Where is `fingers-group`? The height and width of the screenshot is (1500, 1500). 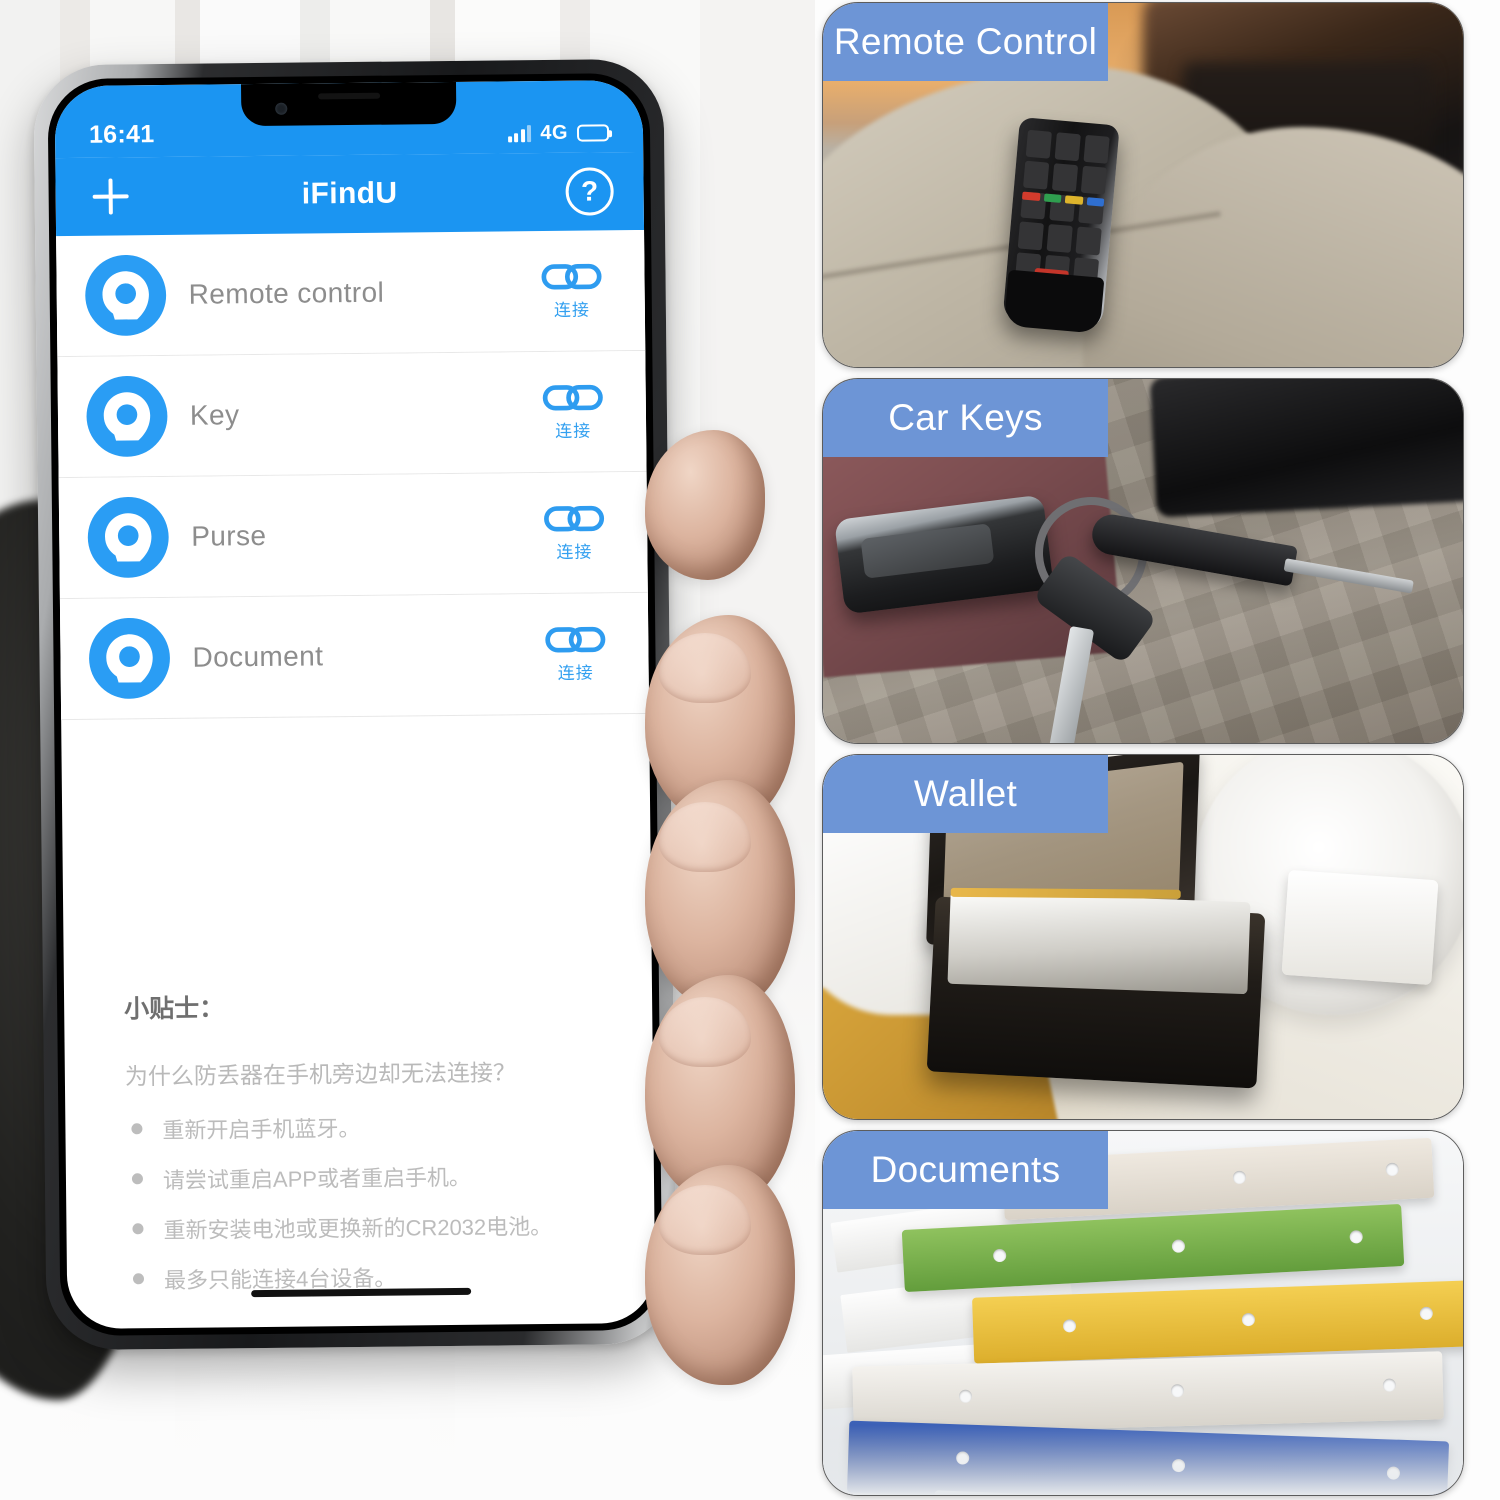 fingers-group is located at coordinates (745, 930).